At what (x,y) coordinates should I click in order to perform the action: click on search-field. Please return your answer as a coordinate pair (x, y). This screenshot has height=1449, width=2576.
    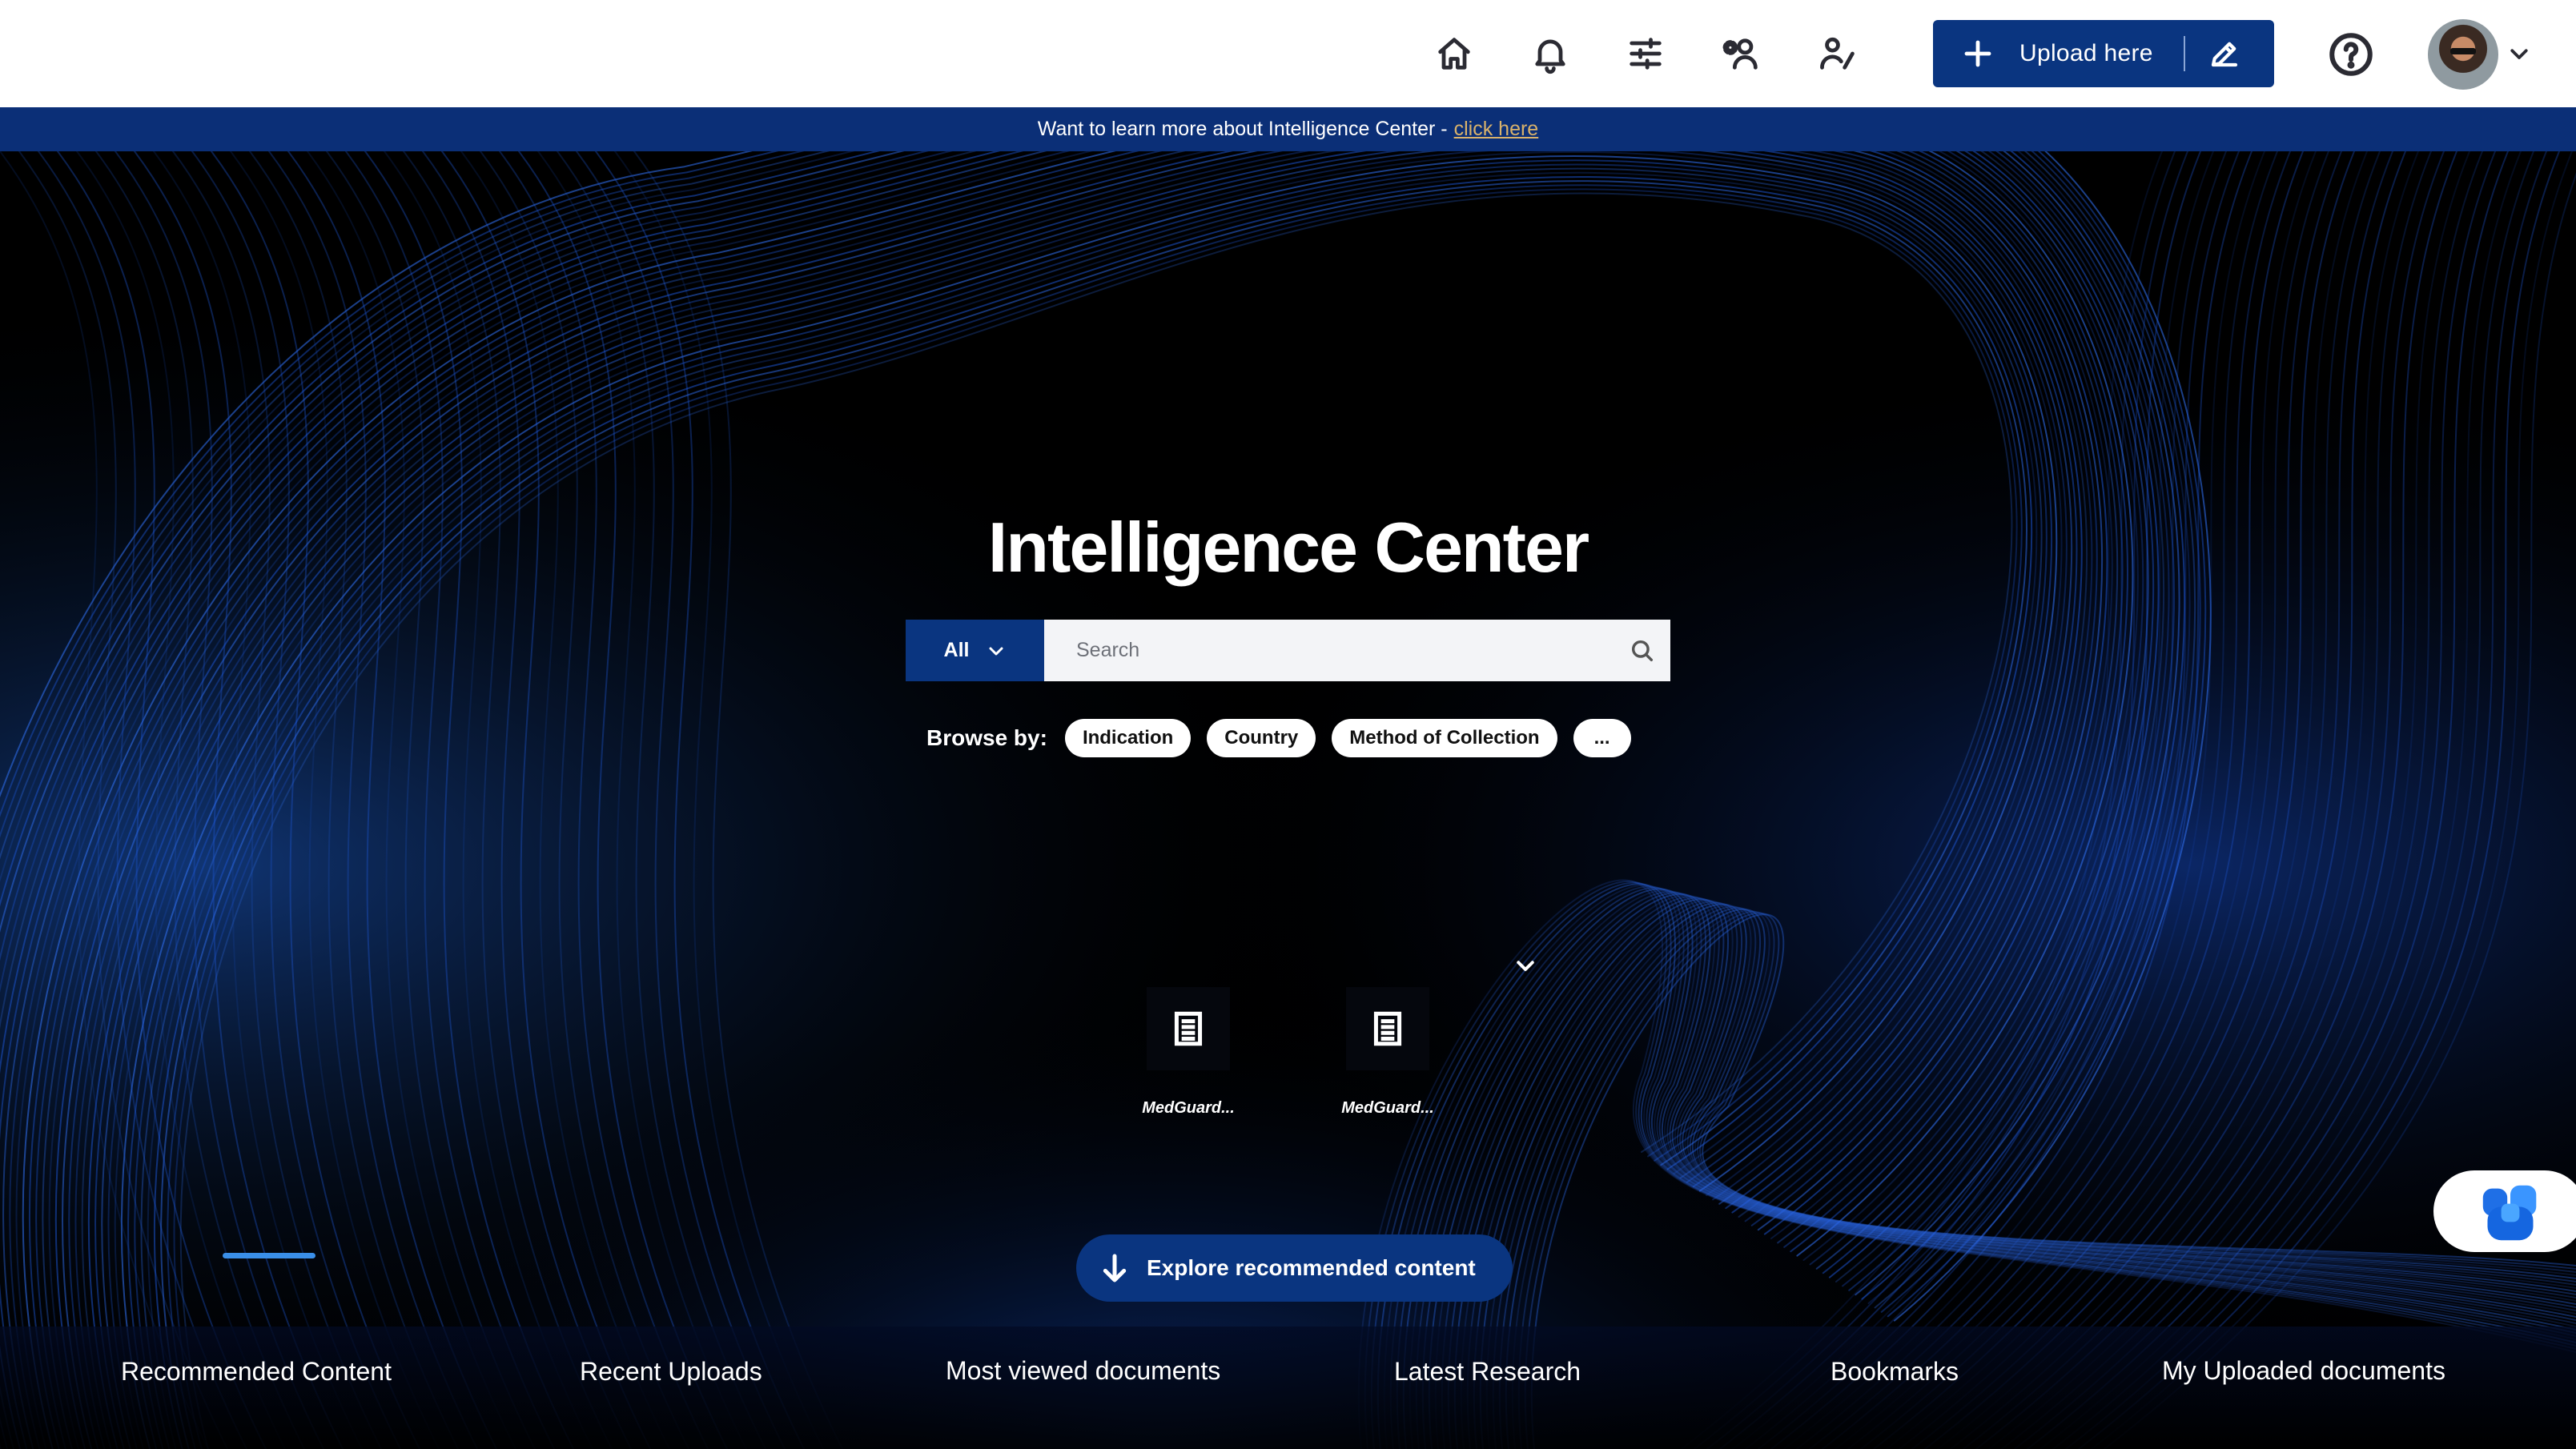
    Looking at the image, I should click on (1357, 650).